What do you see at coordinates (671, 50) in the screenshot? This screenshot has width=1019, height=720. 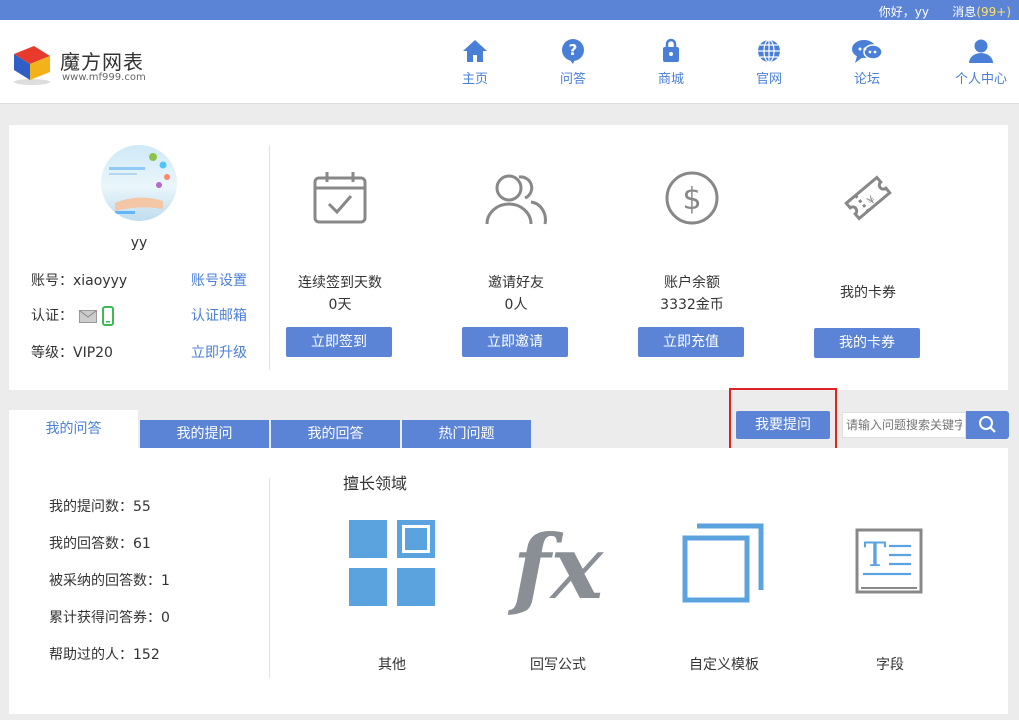 I see `shopping-bag-icon` at bounding box center [671, 50].